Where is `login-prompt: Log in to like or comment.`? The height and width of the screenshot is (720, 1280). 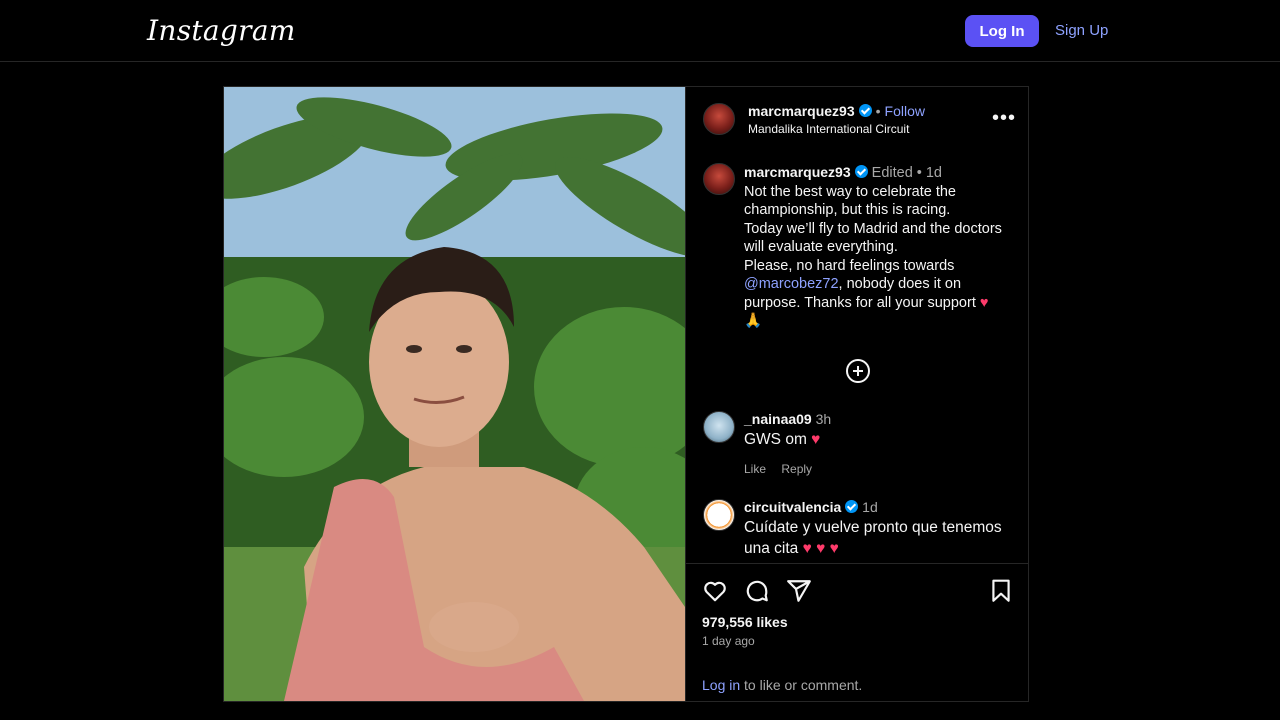 login-prompt: Log in to like or comment. is located at coordinates (782, 685).